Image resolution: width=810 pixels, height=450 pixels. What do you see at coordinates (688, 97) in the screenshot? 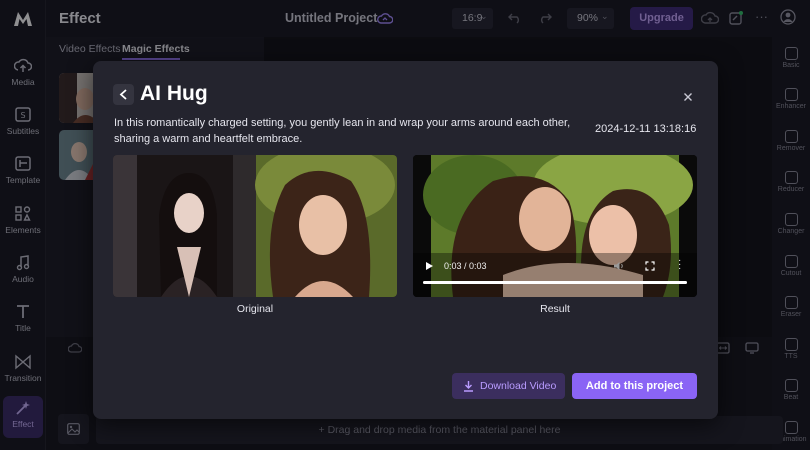
I see `close-icon` at bounding box center [688, 97].